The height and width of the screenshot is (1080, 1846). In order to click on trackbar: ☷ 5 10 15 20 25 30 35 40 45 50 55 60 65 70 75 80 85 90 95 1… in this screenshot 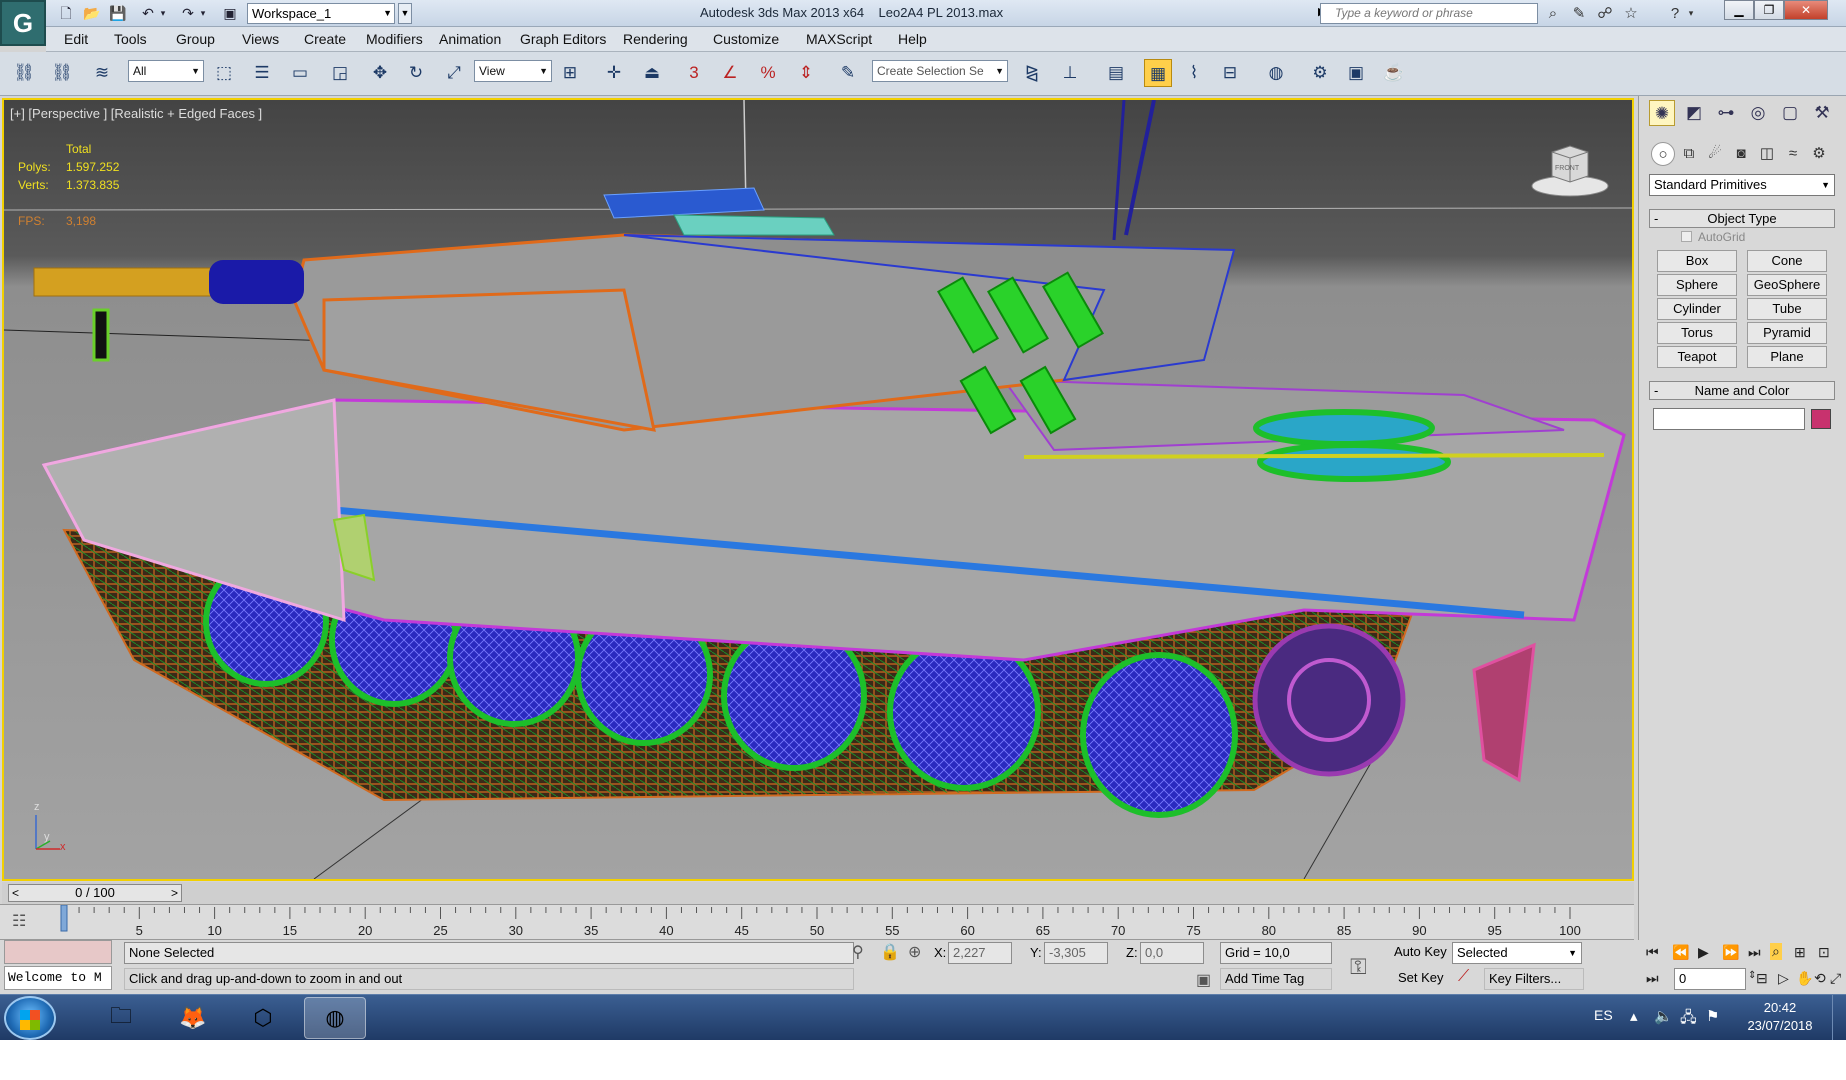, I will do `click(817, 922)`.